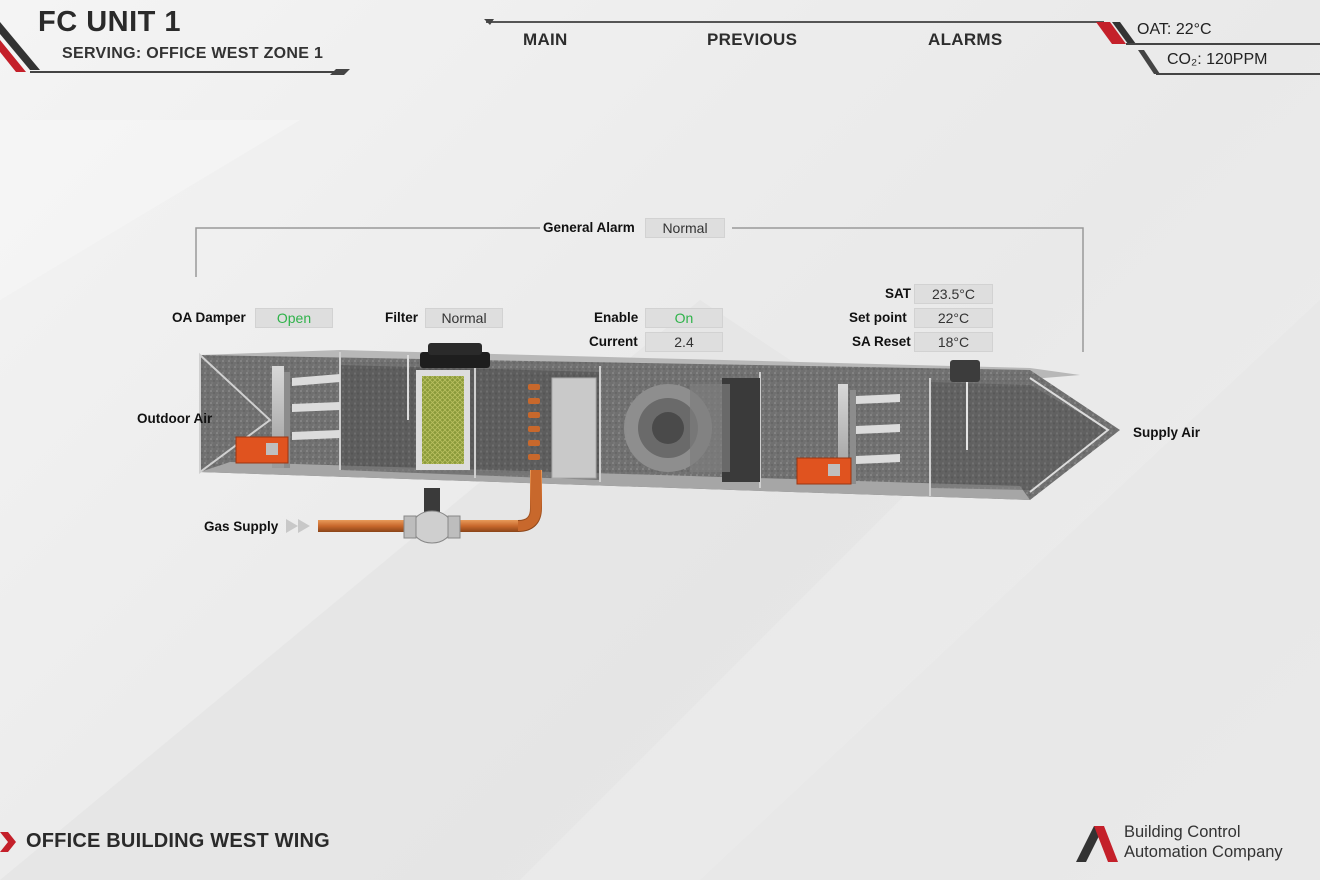 This screenshot has width=1320, height=880. I want to click on oa-damper-value: Open, so click(294, 318).